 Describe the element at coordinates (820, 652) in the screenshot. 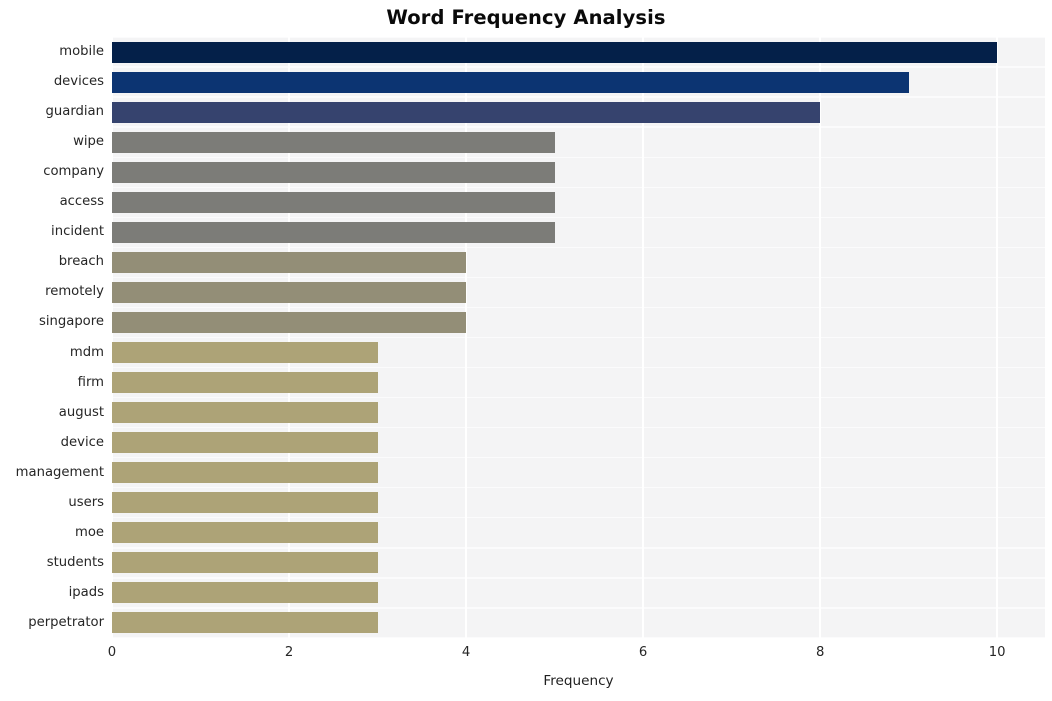

I see `x-axis-tick-label: 8` at that location.